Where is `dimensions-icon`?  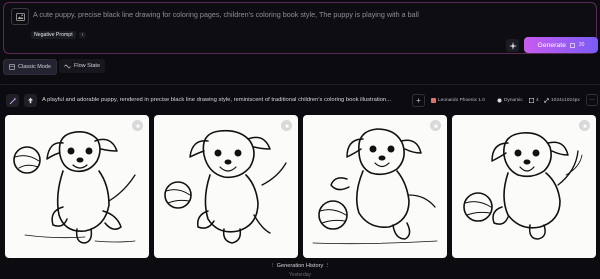 dimensions-icon is located at coordinates (546, 100).